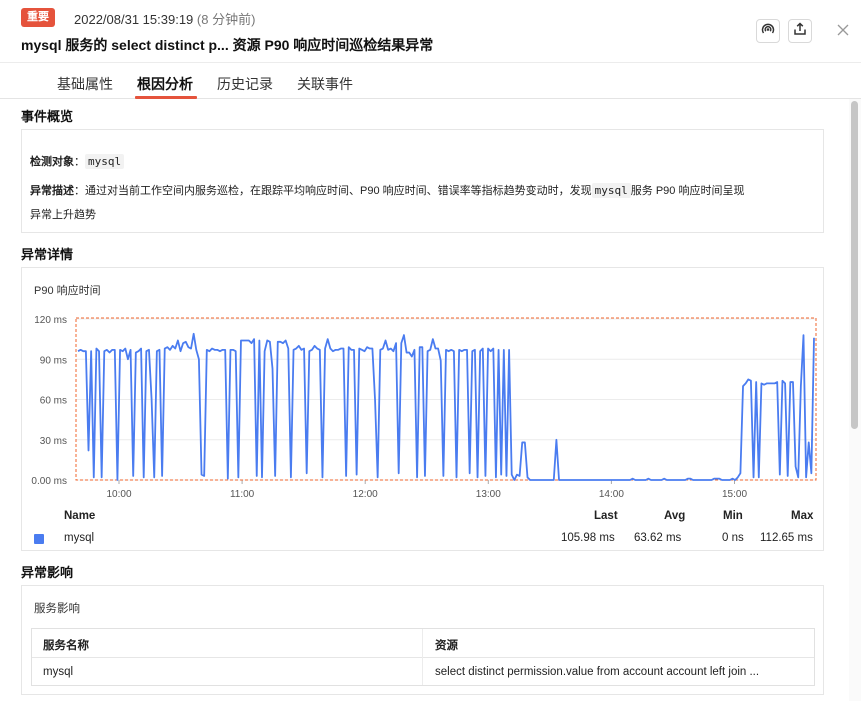 The height and width of the screenshot is (701, 861). Describe the element at coordinates (38, 17) in the screenshot. I see `severity-badge: 重要` at that location.